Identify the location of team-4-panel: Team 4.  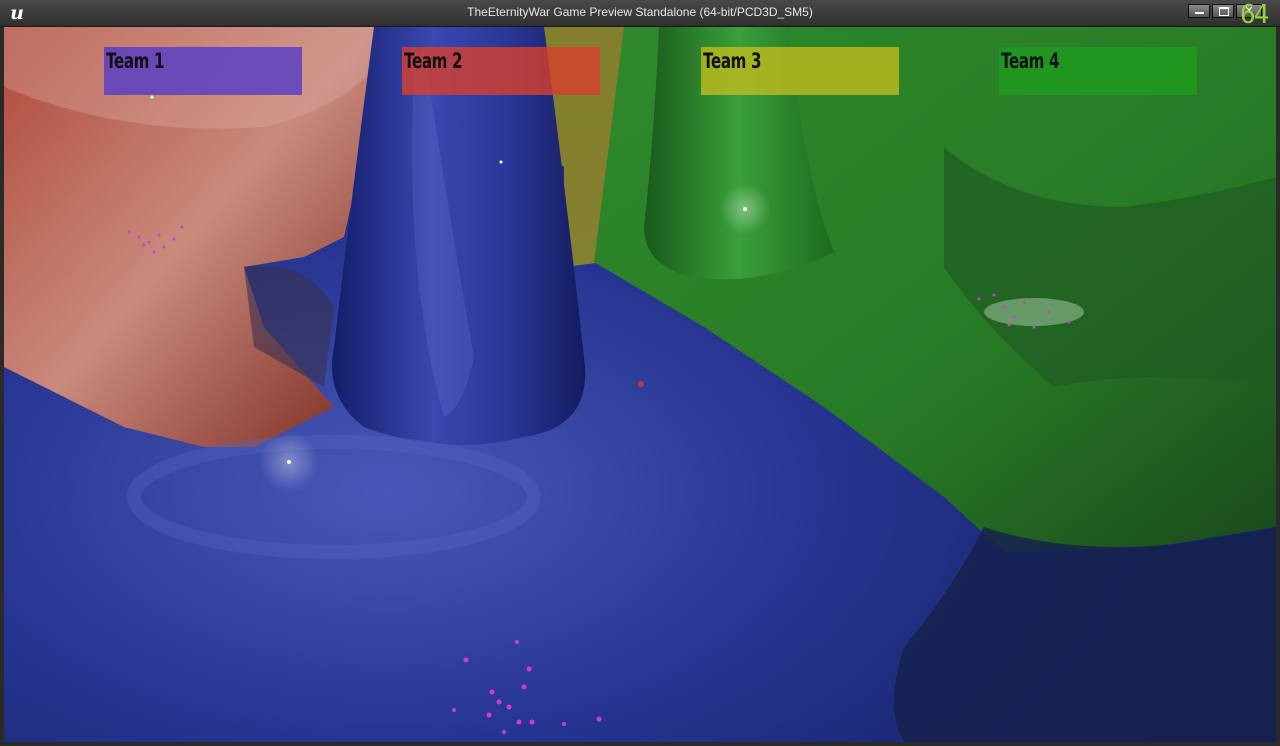
(1098, 71).